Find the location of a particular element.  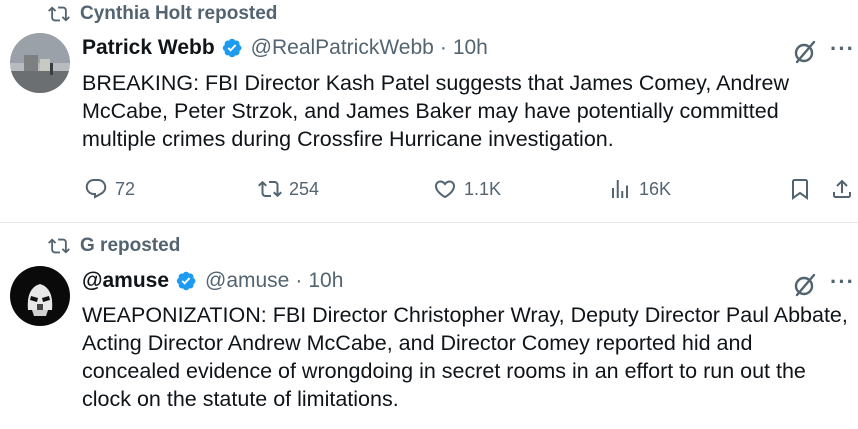

author-name: @amuse is located at coordinates (125, 281).